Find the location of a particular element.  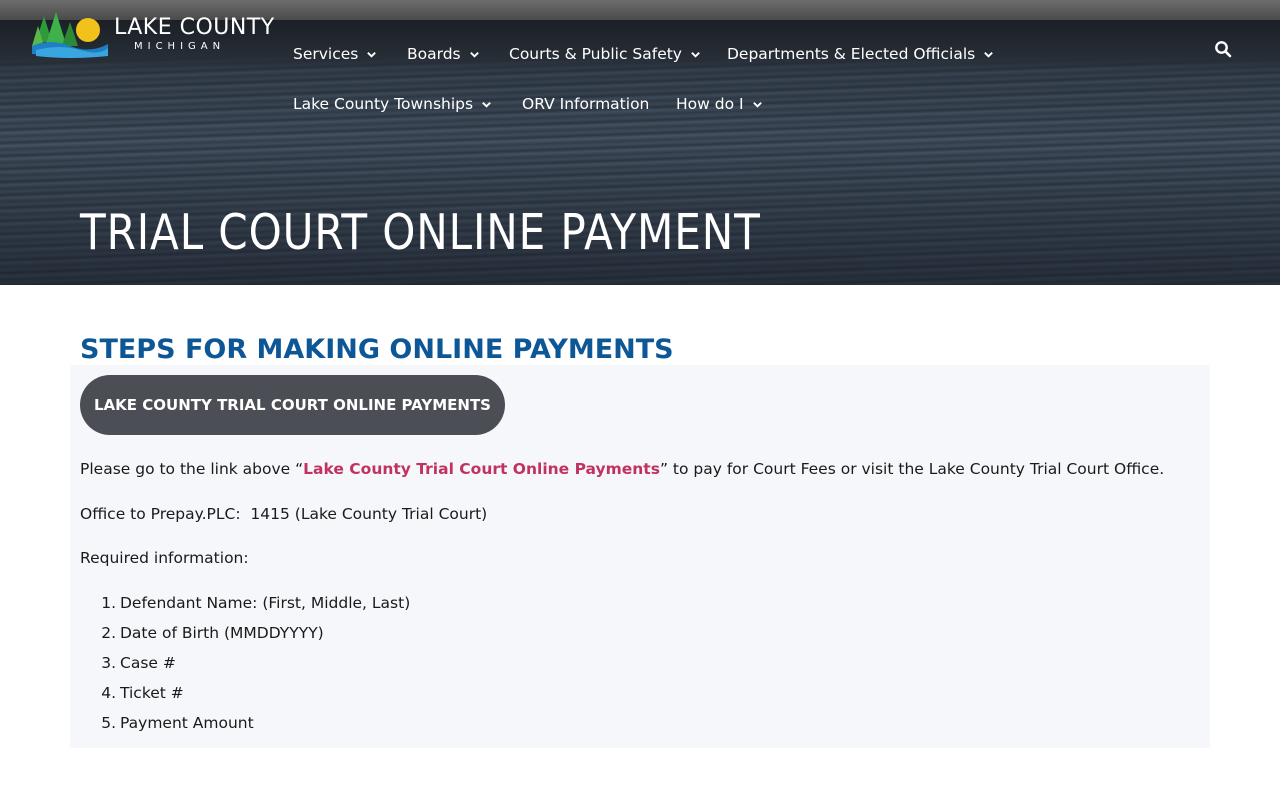

logo-title: LAKE COUNTY is located at coordinates (194, 27).